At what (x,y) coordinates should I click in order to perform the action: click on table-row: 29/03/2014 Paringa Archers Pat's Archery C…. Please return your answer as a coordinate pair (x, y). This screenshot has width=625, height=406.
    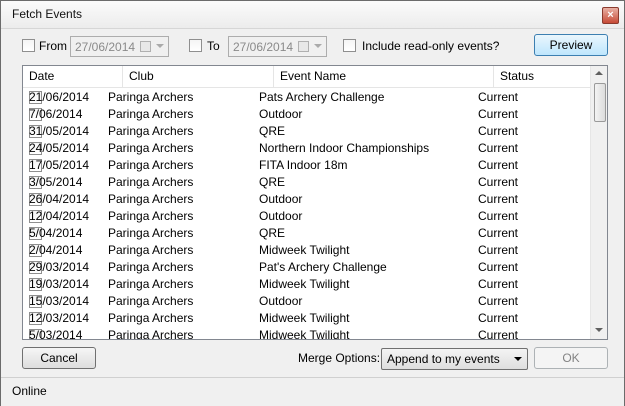
    Looking at the image, I should click on (306, 266).